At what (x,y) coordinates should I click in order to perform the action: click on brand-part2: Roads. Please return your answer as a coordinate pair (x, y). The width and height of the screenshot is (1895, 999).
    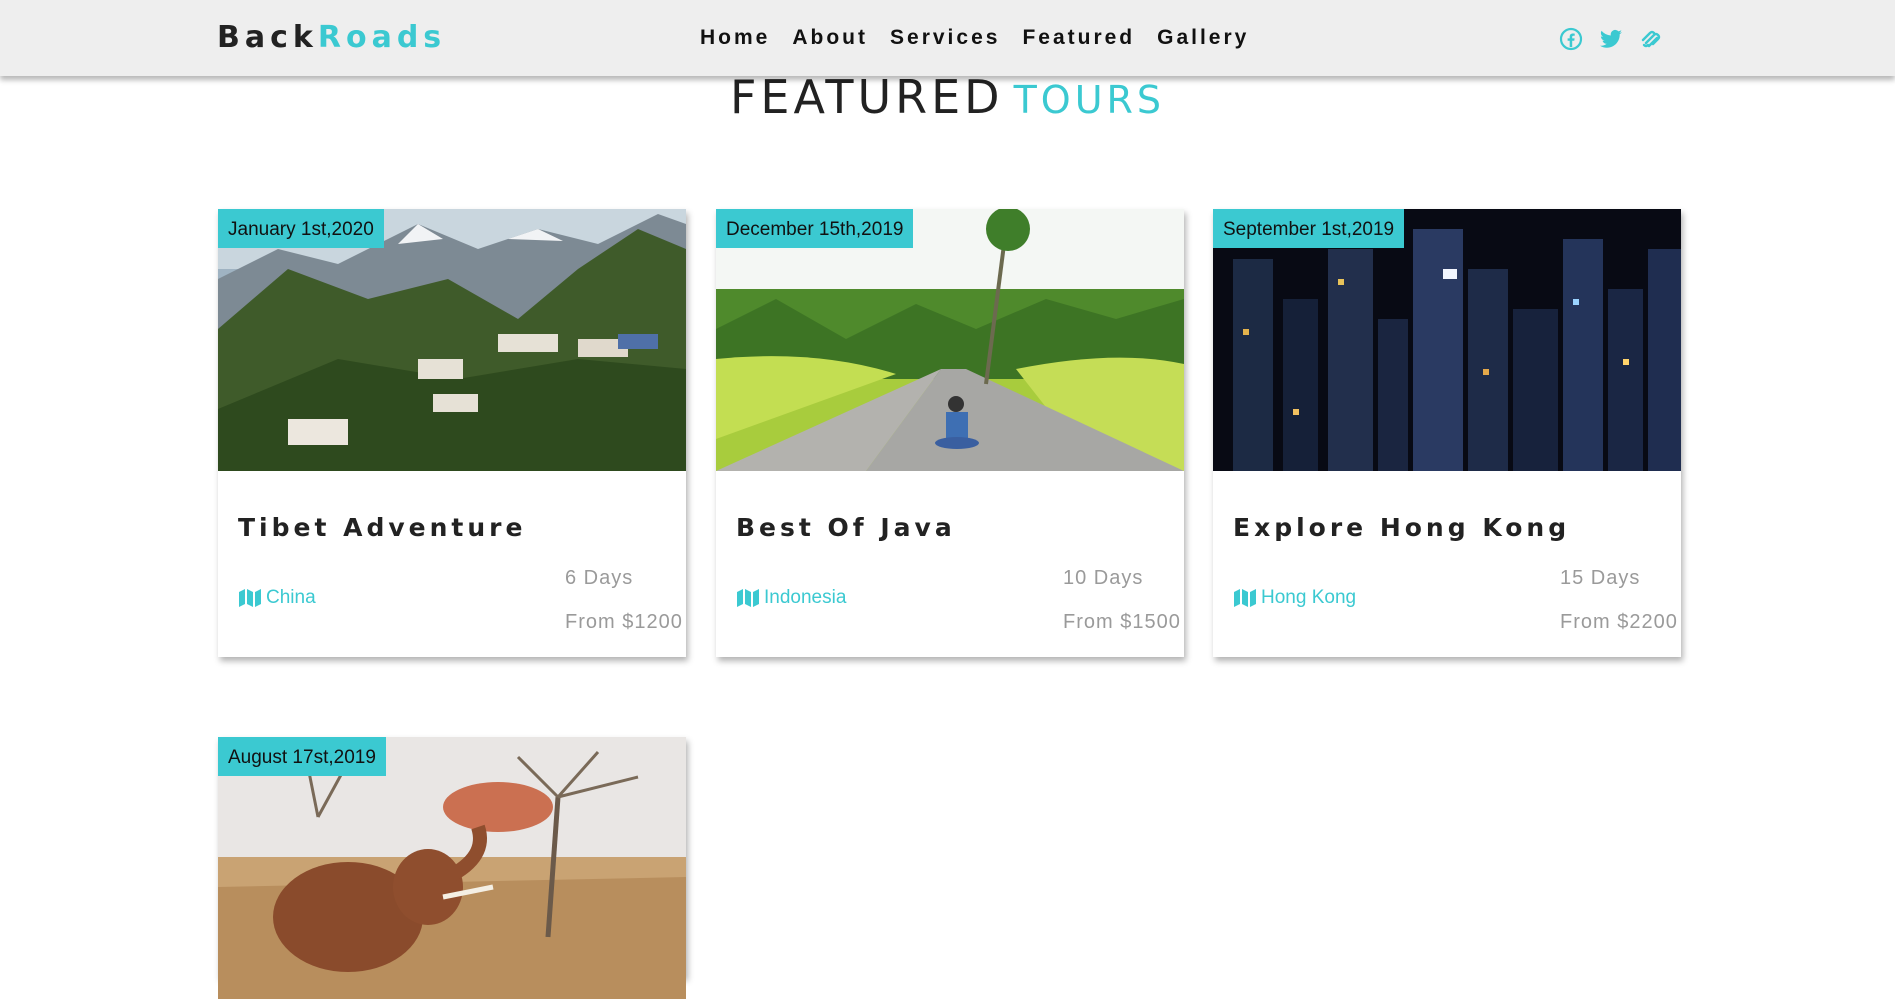
    Looking at the image, I should click on (382, 37).